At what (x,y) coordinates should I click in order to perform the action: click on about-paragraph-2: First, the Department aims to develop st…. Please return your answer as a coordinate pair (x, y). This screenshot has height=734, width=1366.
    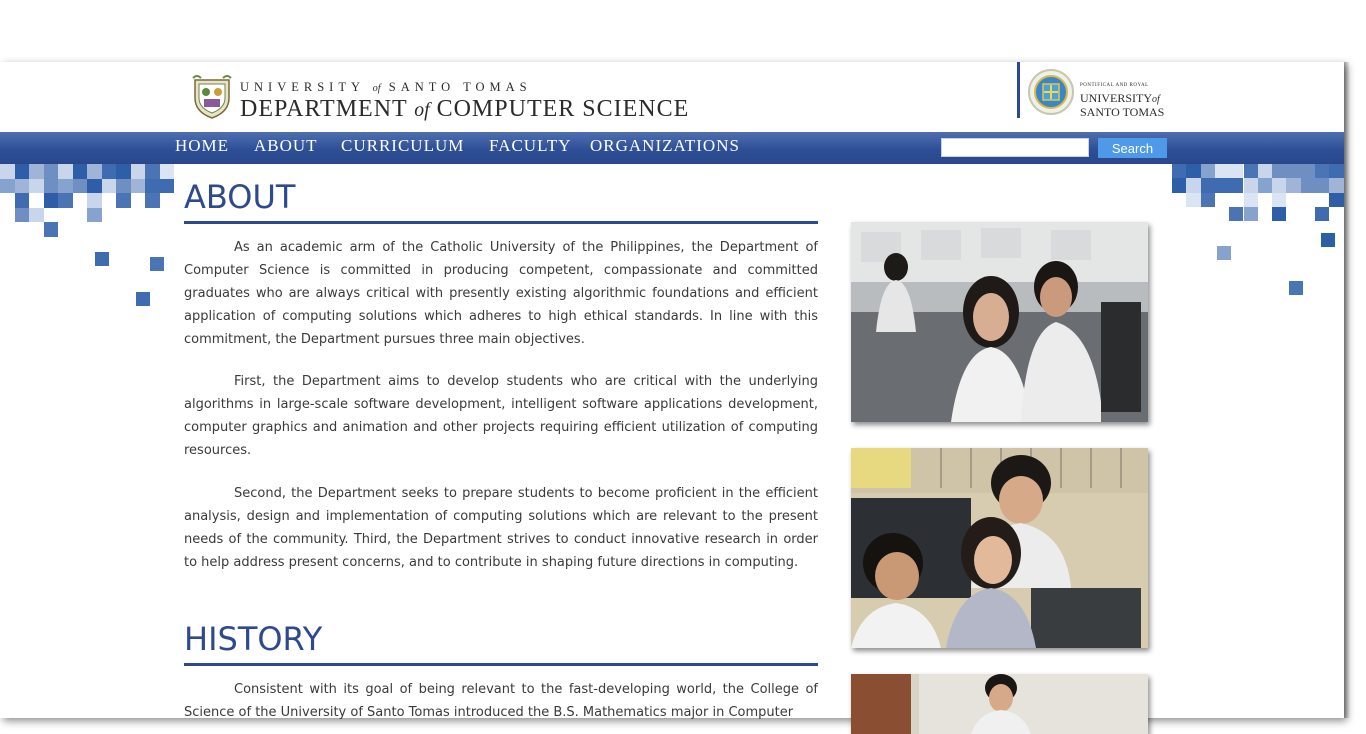
    Looking at the image, I should click on (501, 416).